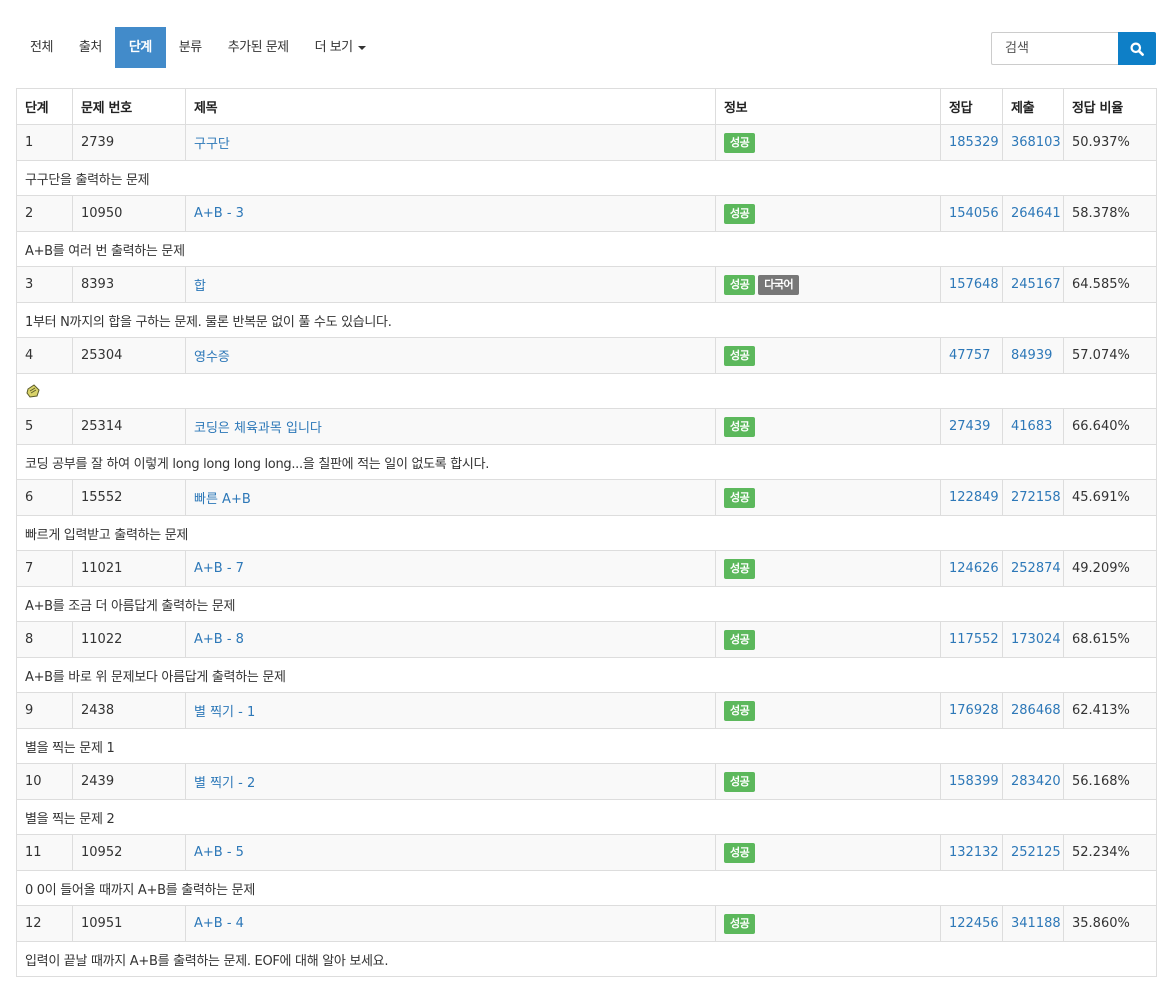 This screenshot has height=996, width=1171. Describe the element at coordinates (129, 497) in the screenshot. I see `problem-id-cell: 15552` at that location.